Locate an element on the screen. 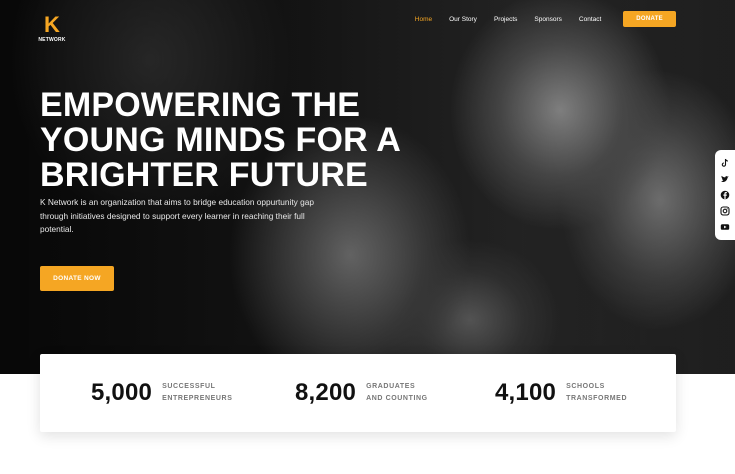 This screenshot has width=735, height=474. stat-label-line: SUCCESSFUL is located at coordinates (189, 386).